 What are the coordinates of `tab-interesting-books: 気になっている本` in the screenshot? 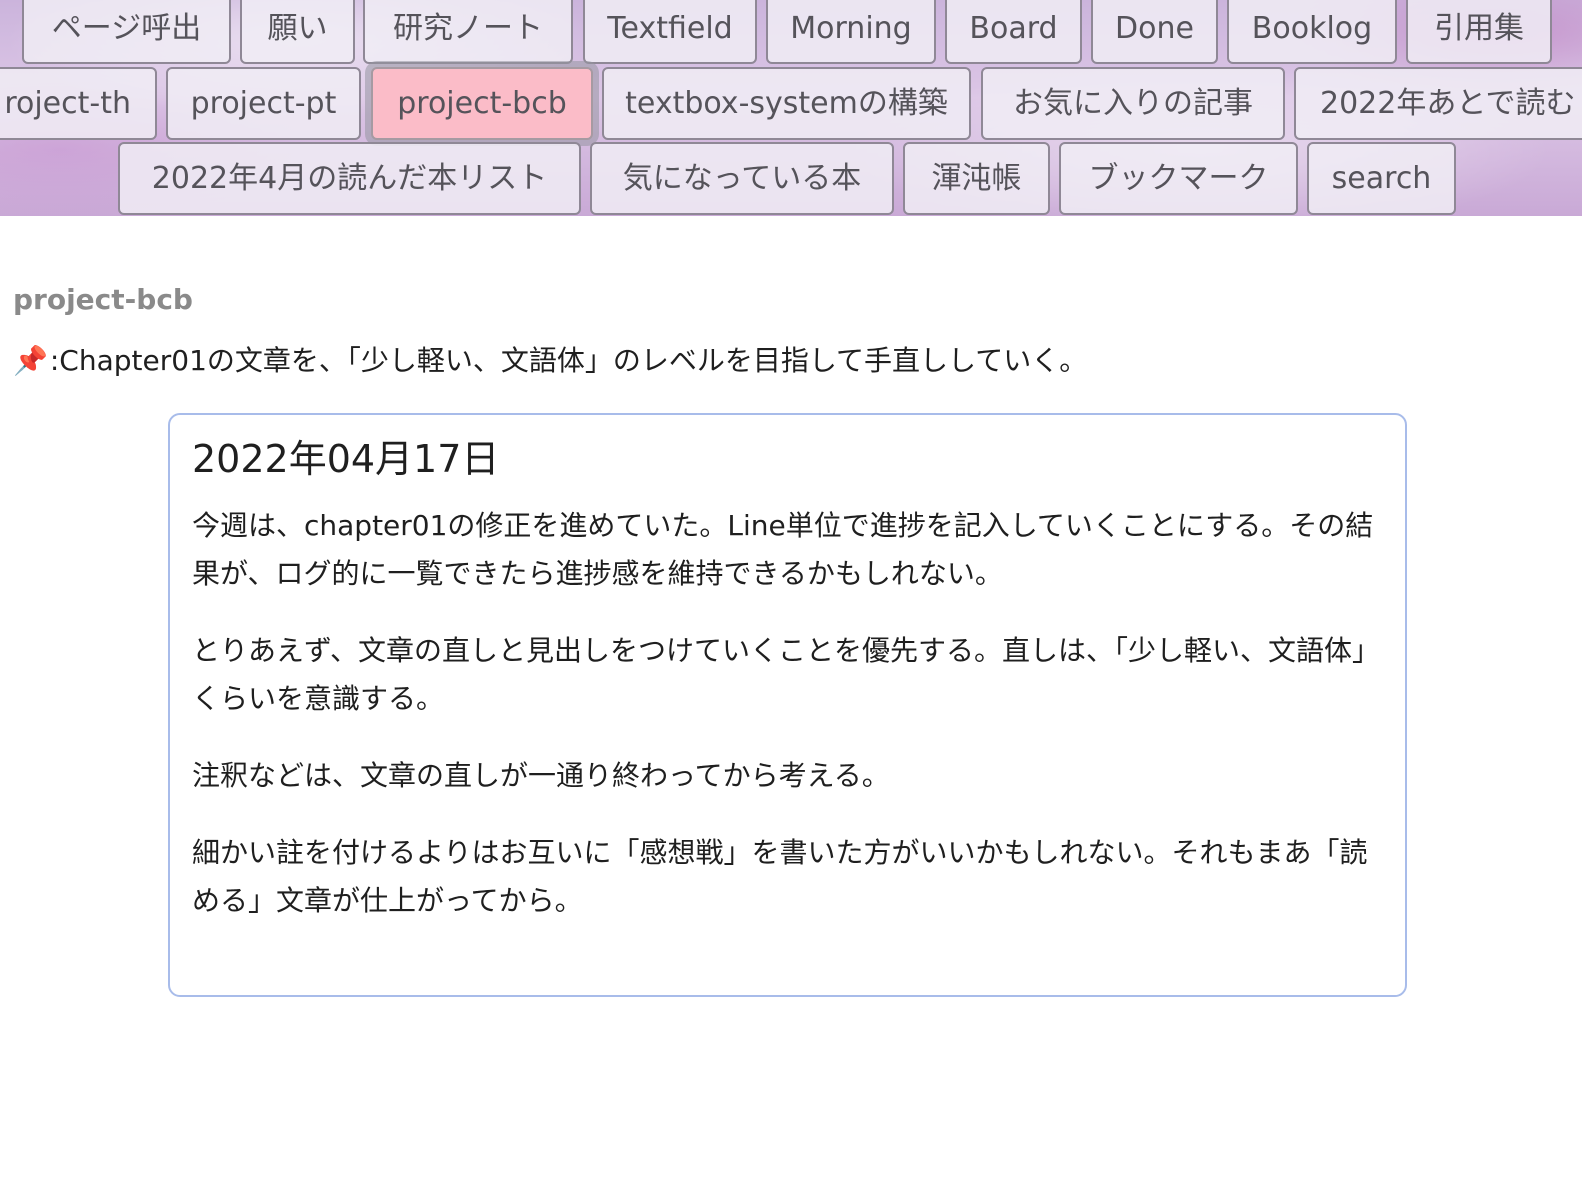 It's located at (742, 178).